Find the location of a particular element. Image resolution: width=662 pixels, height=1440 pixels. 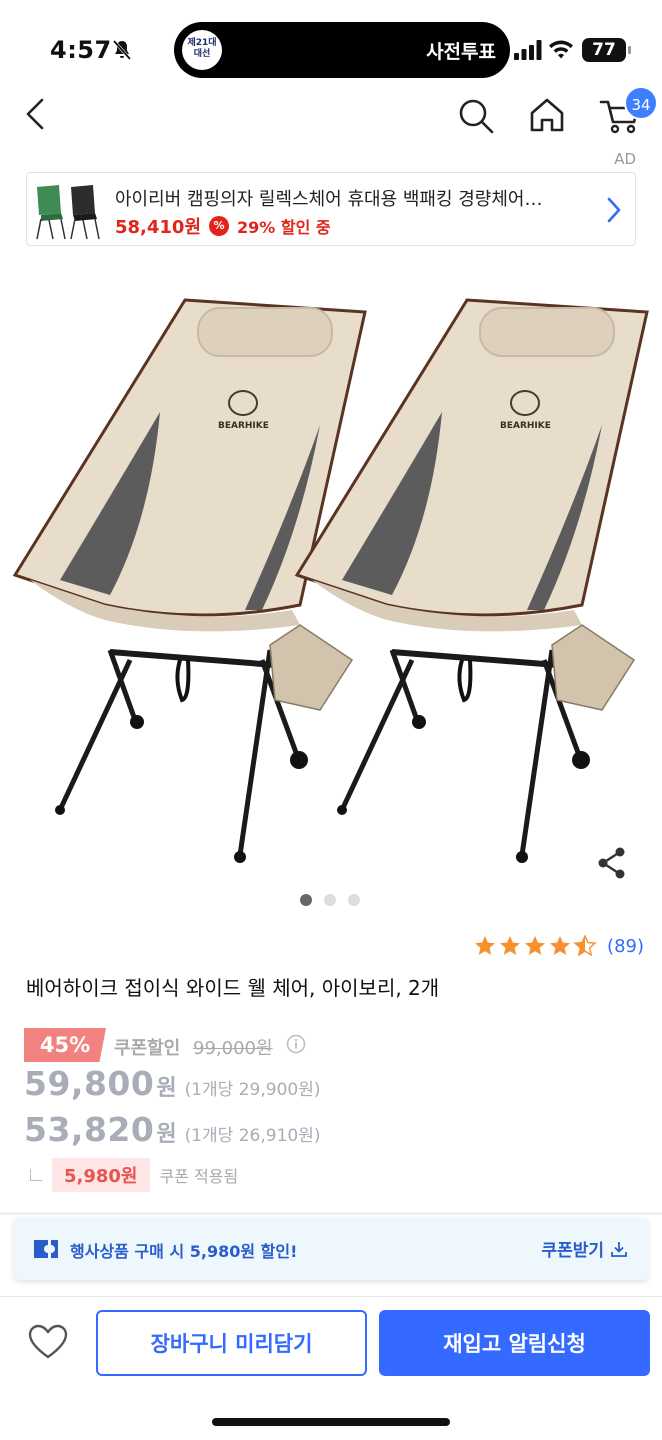

image-pagination is located at coordinates (330, 900).